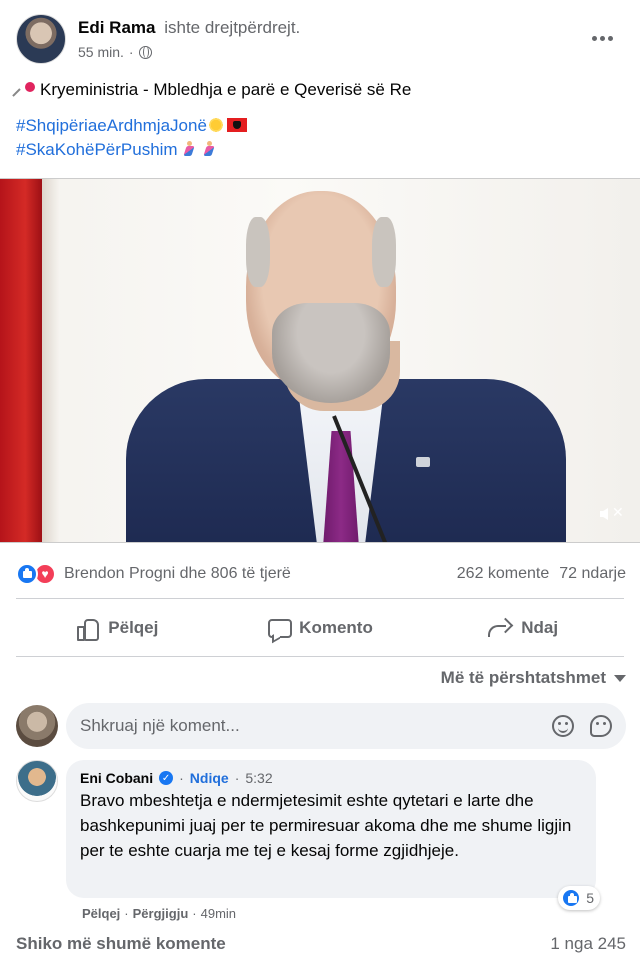  Describe the element at coordinates (27, 90) in the screenshot. I see `round-pushpin-icon` at that location.